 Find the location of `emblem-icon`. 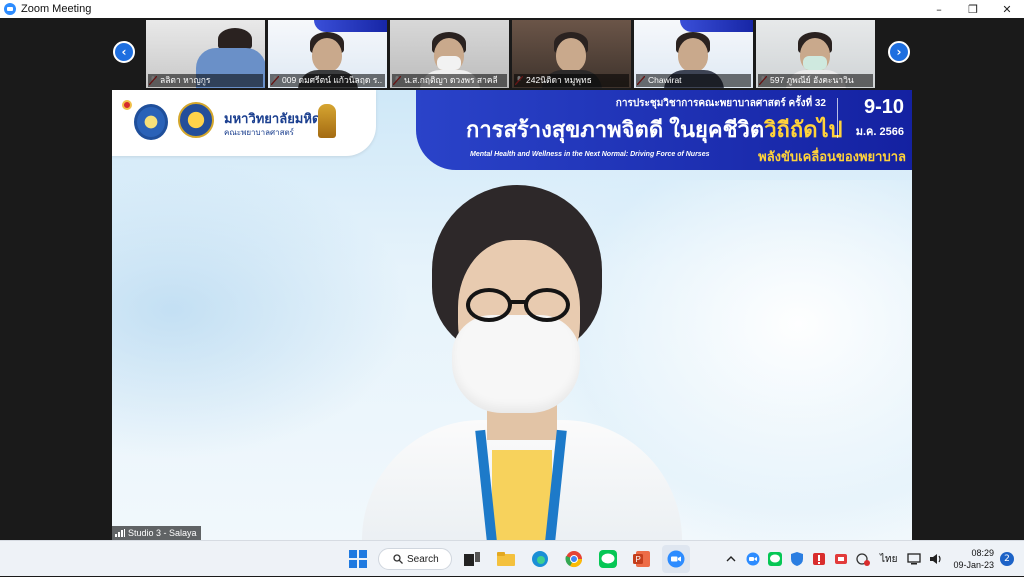

emblem-icon is located at coordinates (127, 105).